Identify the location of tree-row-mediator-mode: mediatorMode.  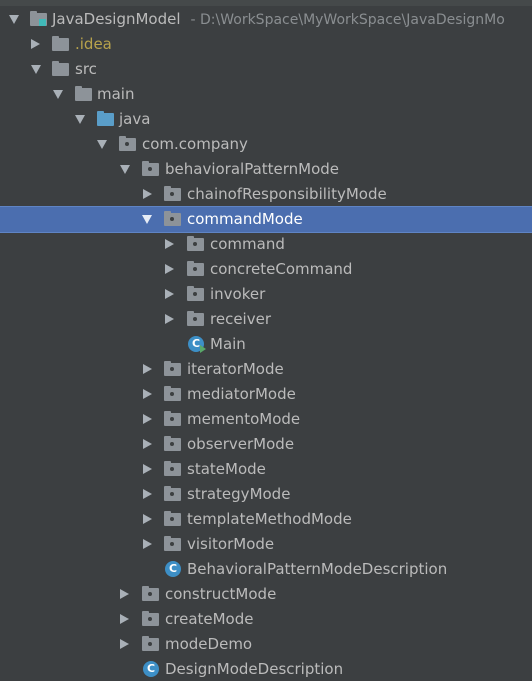
(266, 394).